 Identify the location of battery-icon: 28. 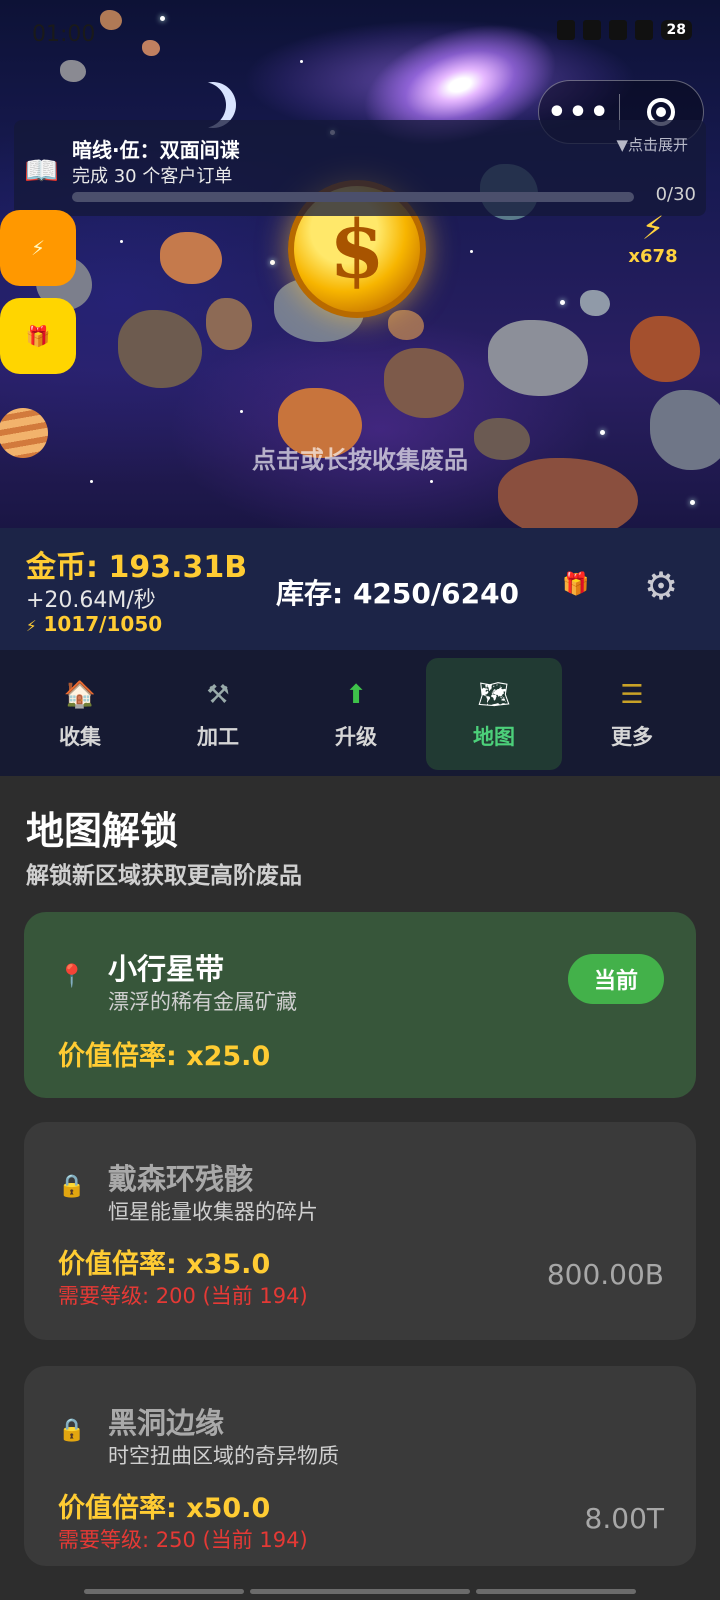
(676, 30).